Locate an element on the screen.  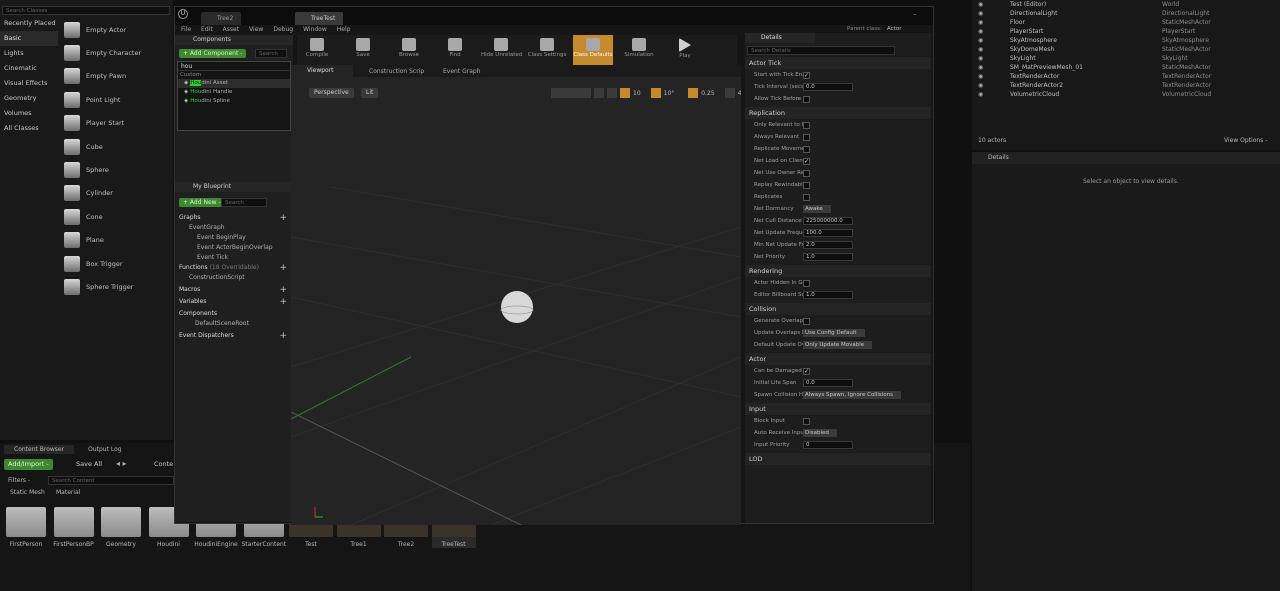
add-function-icon: + is located at coordinates (283, 268).